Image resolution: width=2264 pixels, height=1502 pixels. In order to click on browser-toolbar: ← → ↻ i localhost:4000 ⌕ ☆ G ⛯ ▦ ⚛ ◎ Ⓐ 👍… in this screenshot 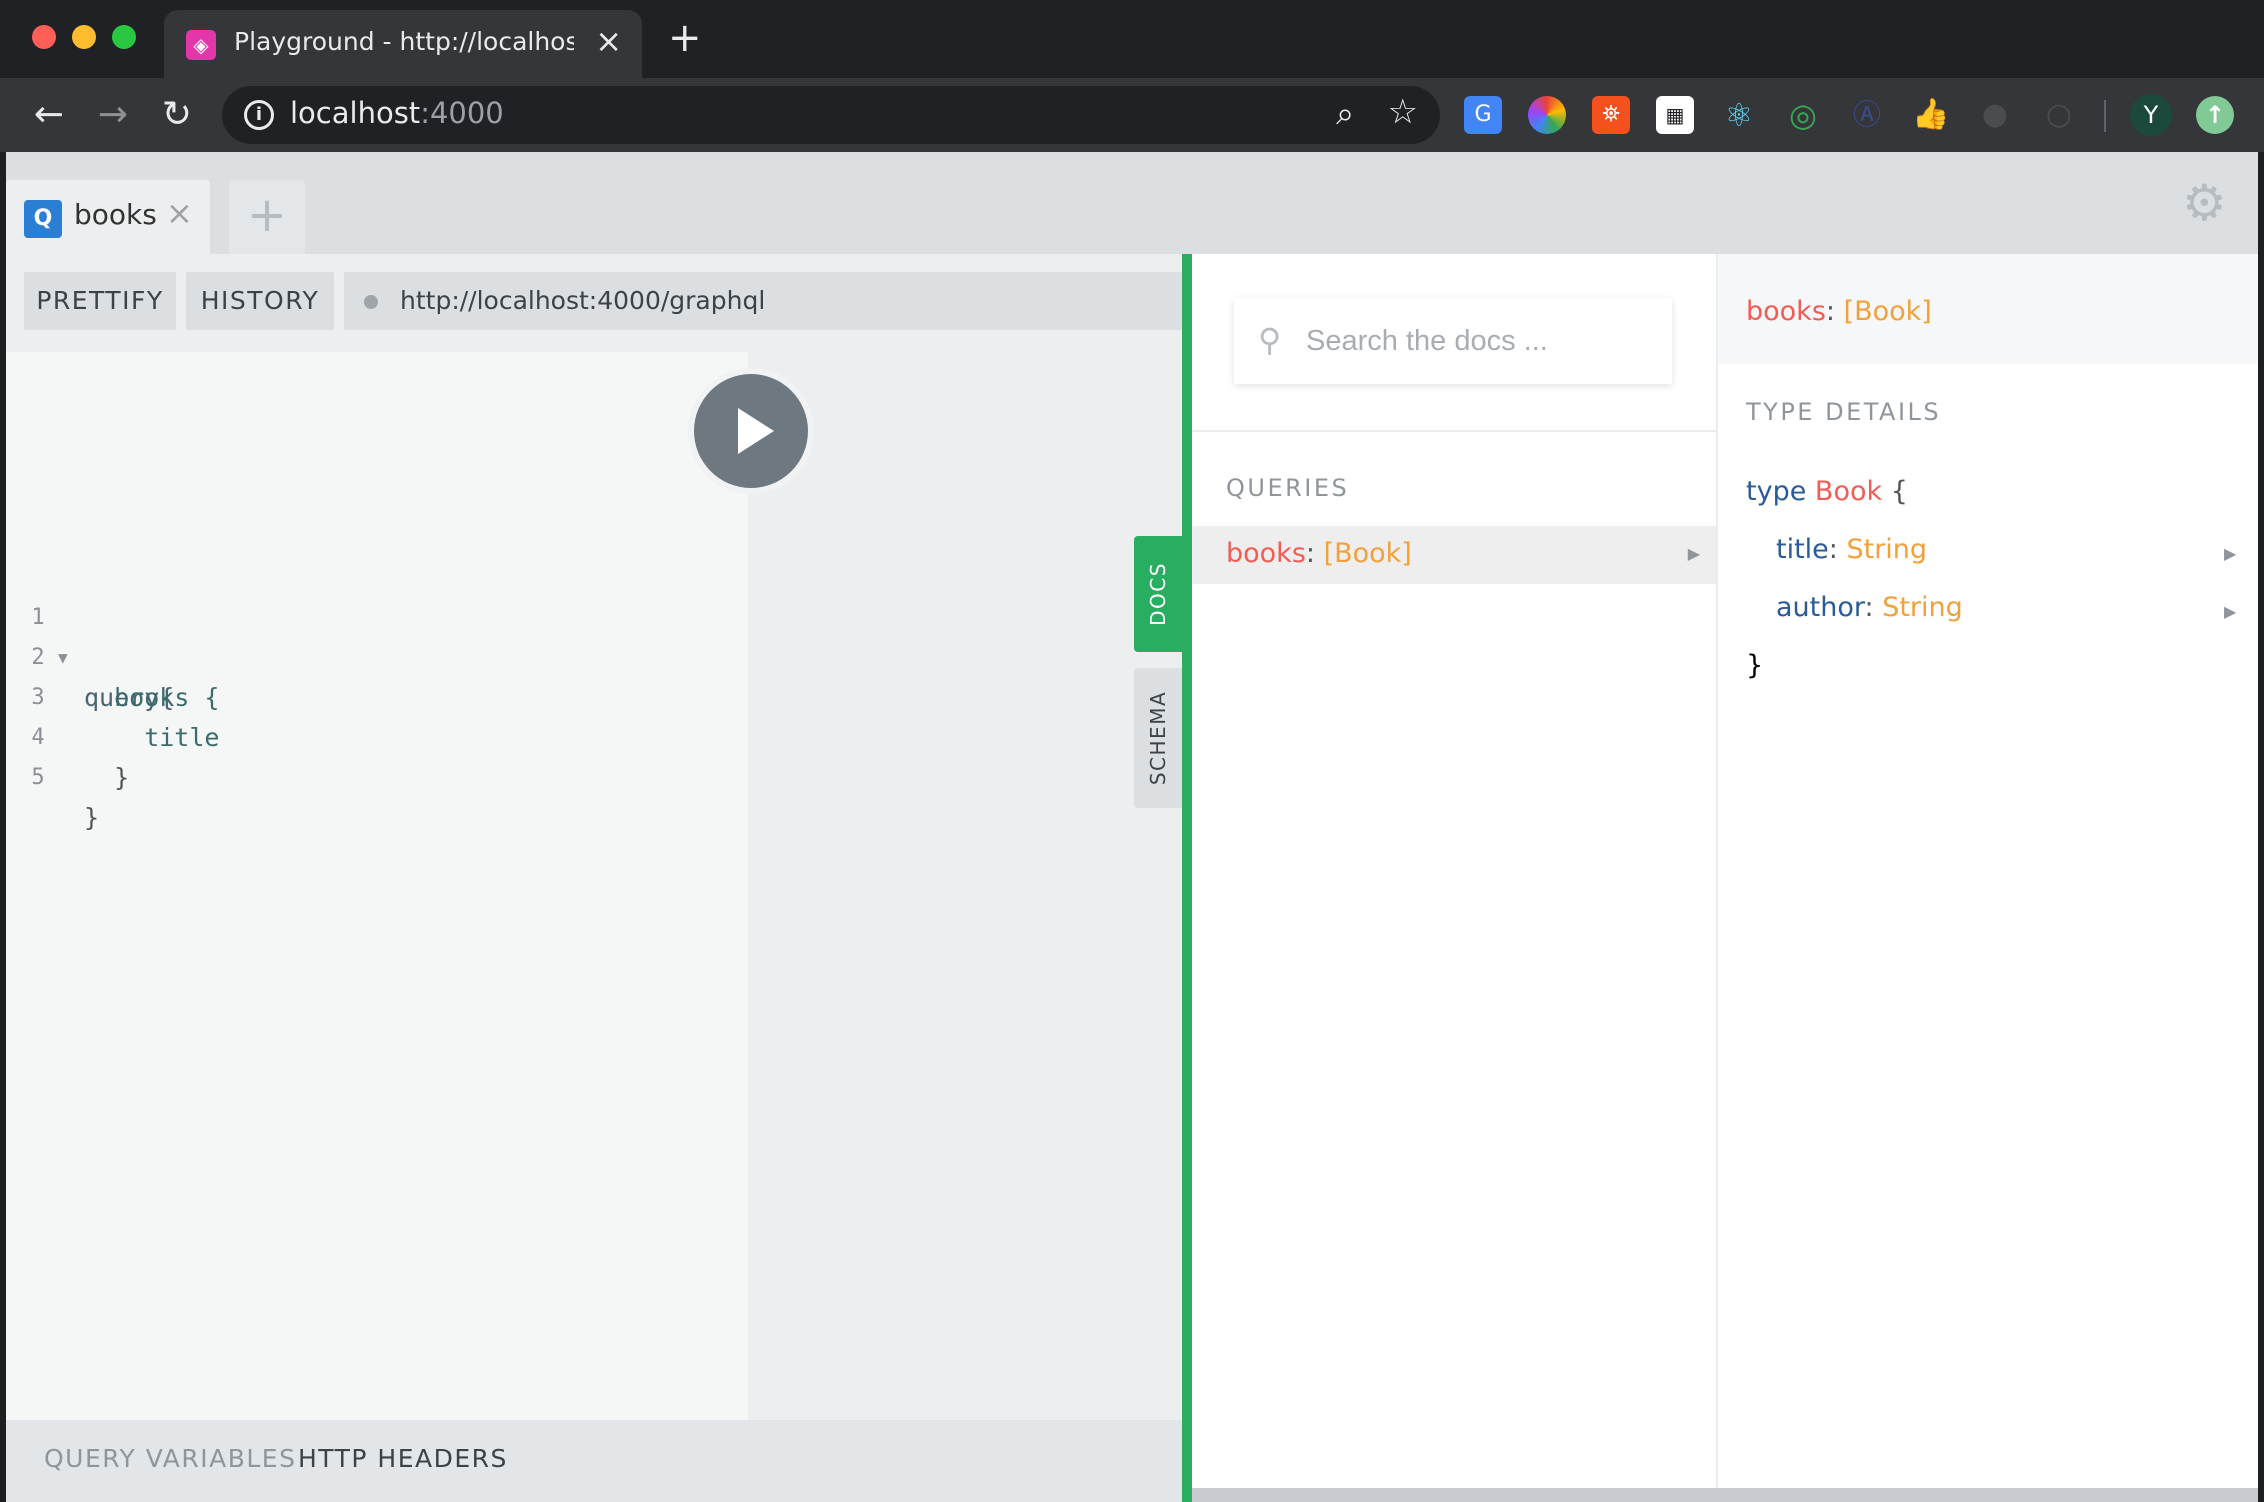, I will do `click(1132, 115)`.